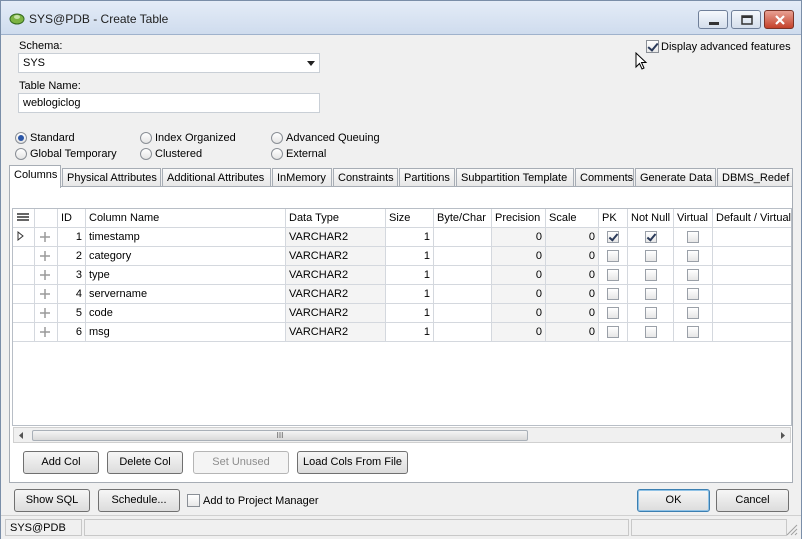  I want to click on tab-physical-attributes: Physical Attributes, so click(111, 177).